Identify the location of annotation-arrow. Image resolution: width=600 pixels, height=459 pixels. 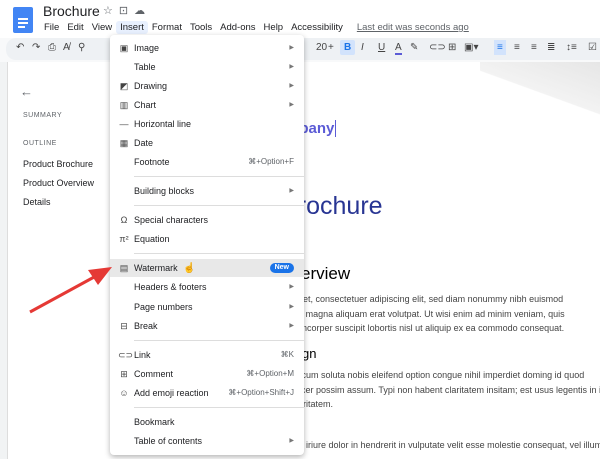
(70, 290).